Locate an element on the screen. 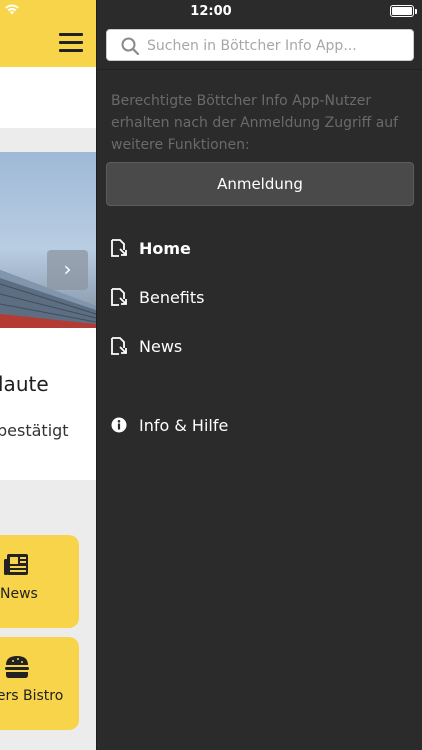 This screenshot has width=422, height=750. tile-news: News is located at coordinates (39, 581).